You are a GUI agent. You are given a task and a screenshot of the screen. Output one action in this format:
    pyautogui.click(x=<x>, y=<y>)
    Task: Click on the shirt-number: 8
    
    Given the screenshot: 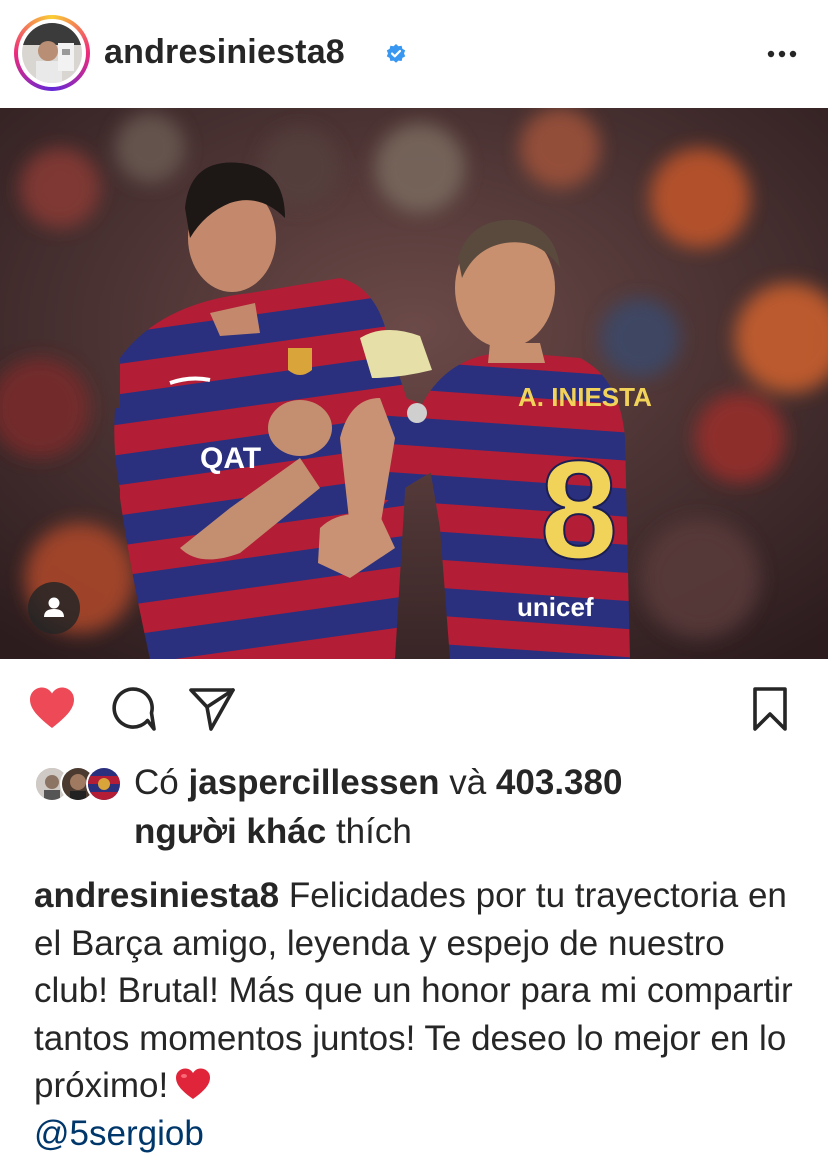 What is the action you would take?
    pyautogui.click(x=579, y=509)
    